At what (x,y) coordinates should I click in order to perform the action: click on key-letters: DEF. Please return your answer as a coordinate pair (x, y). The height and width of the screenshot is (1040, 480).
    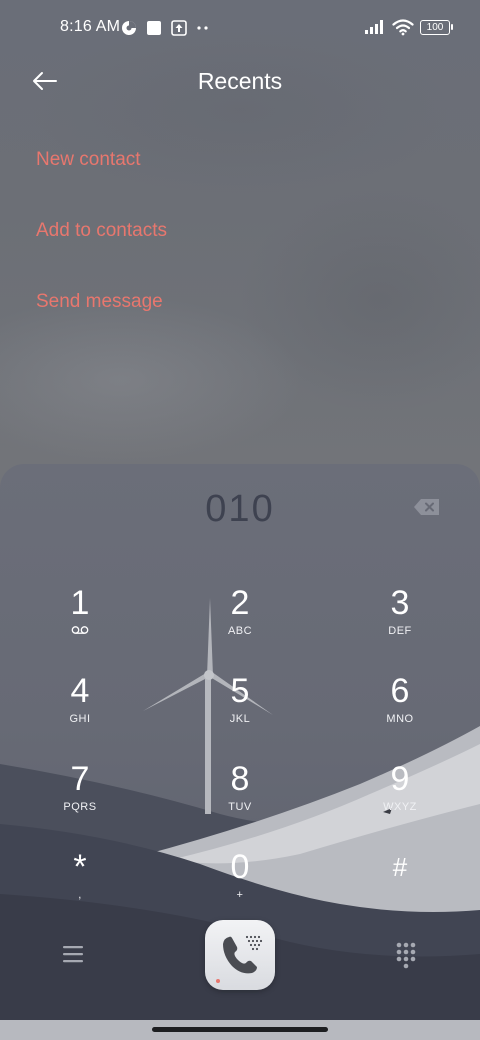
    Looking at the image, I should click on (400, 631).